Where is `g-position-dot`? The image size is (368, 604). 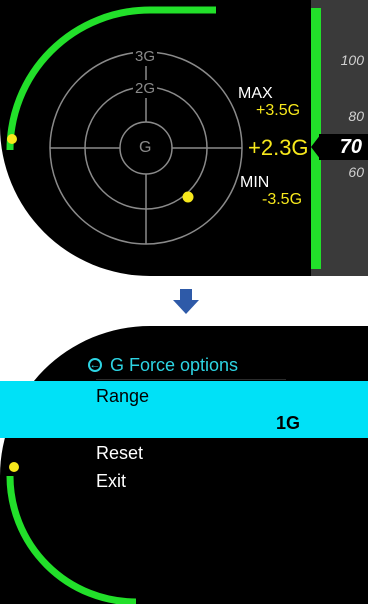
g-position-dot is located at coordinates (188, 197).